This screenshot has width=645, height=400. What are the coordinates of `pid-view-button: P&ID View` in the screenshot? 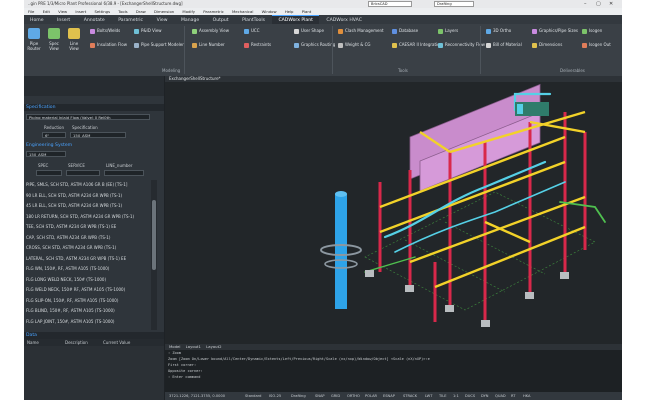 It's located at (148, 31).